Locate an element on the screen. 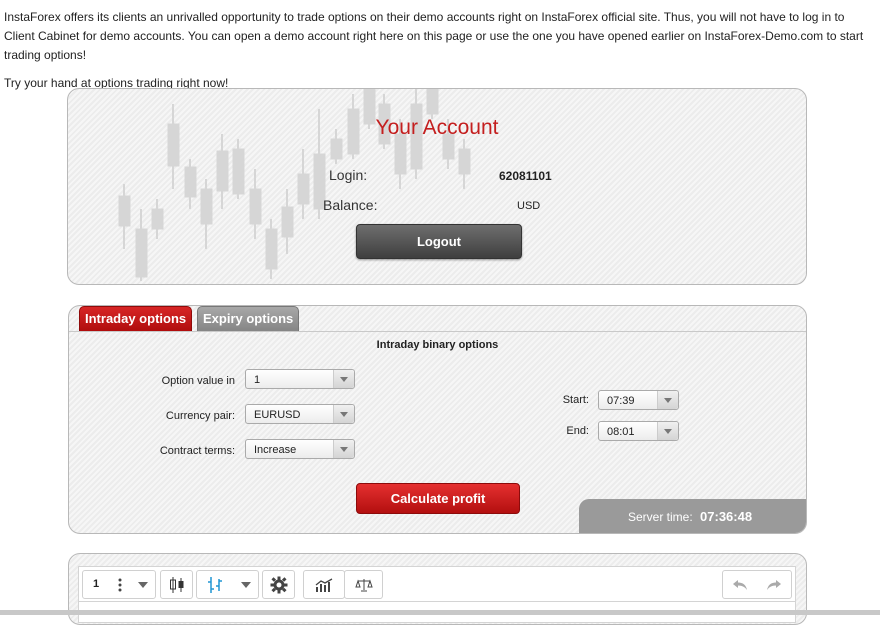 Image resolution: width=880 pixels, height=625 pixels. login-label: Login: is located at coordinates (348, 175).